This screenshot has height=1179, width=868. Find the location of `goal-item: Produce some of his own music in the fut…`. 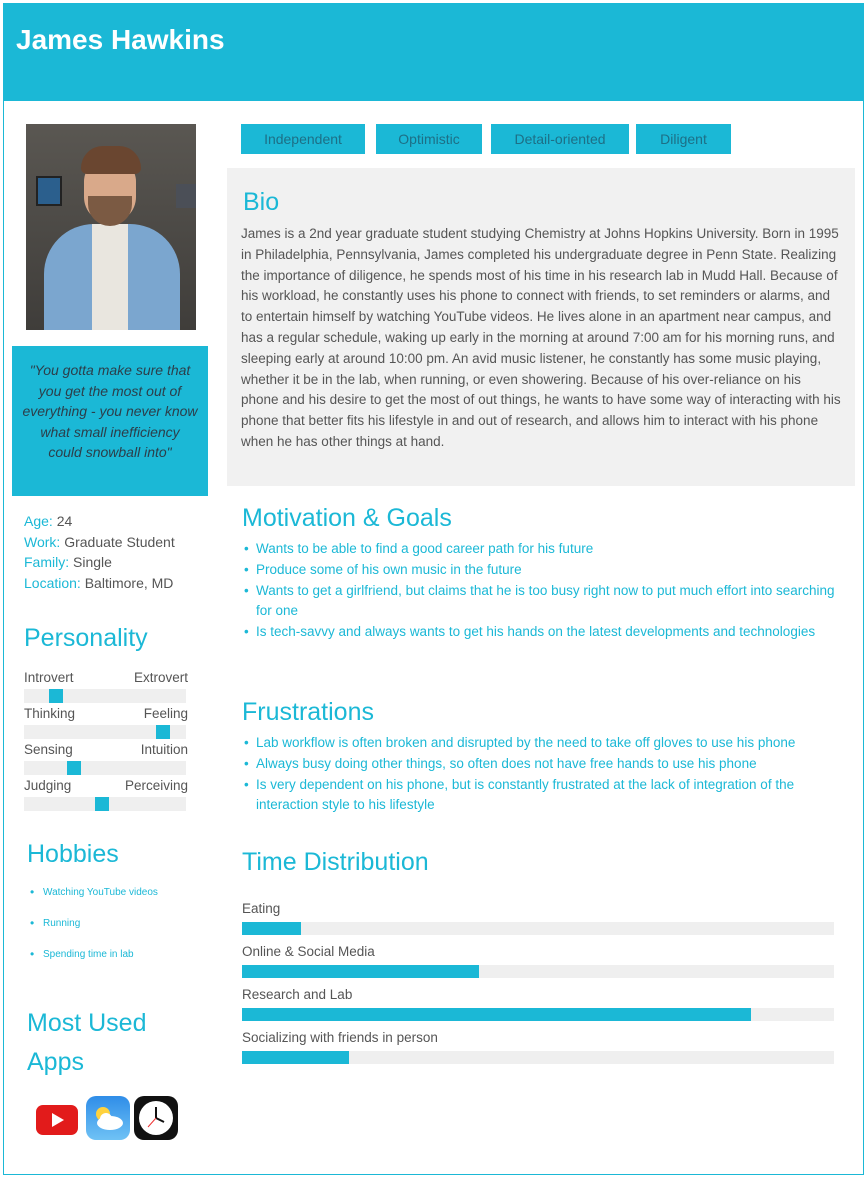

goal-item: Produce some of his own music in the fut… is located at coordinates (542, 570).